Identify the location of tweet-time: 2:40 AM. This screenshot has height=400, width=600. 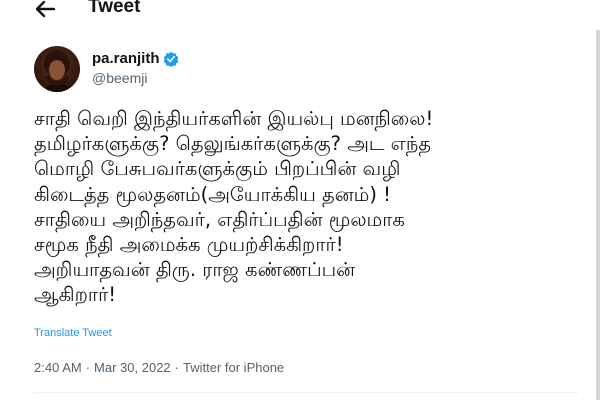
(58, 367).